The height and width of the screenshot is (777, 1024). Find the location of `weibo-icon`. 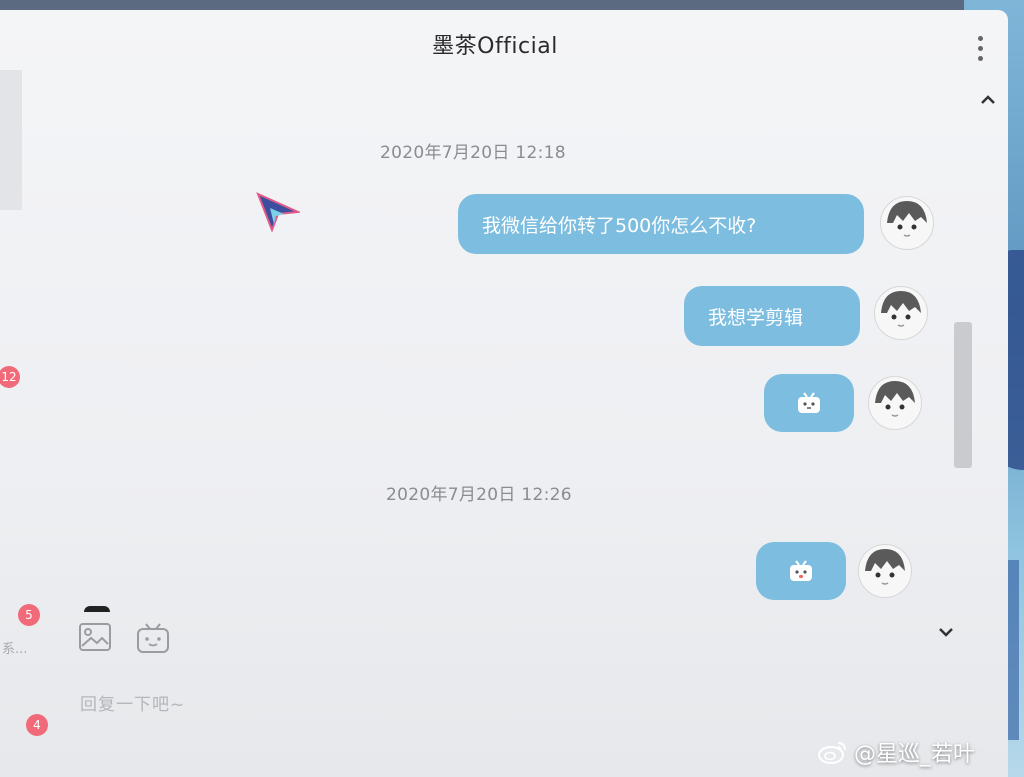

weibo-icon is located at coordinates (832, 753).